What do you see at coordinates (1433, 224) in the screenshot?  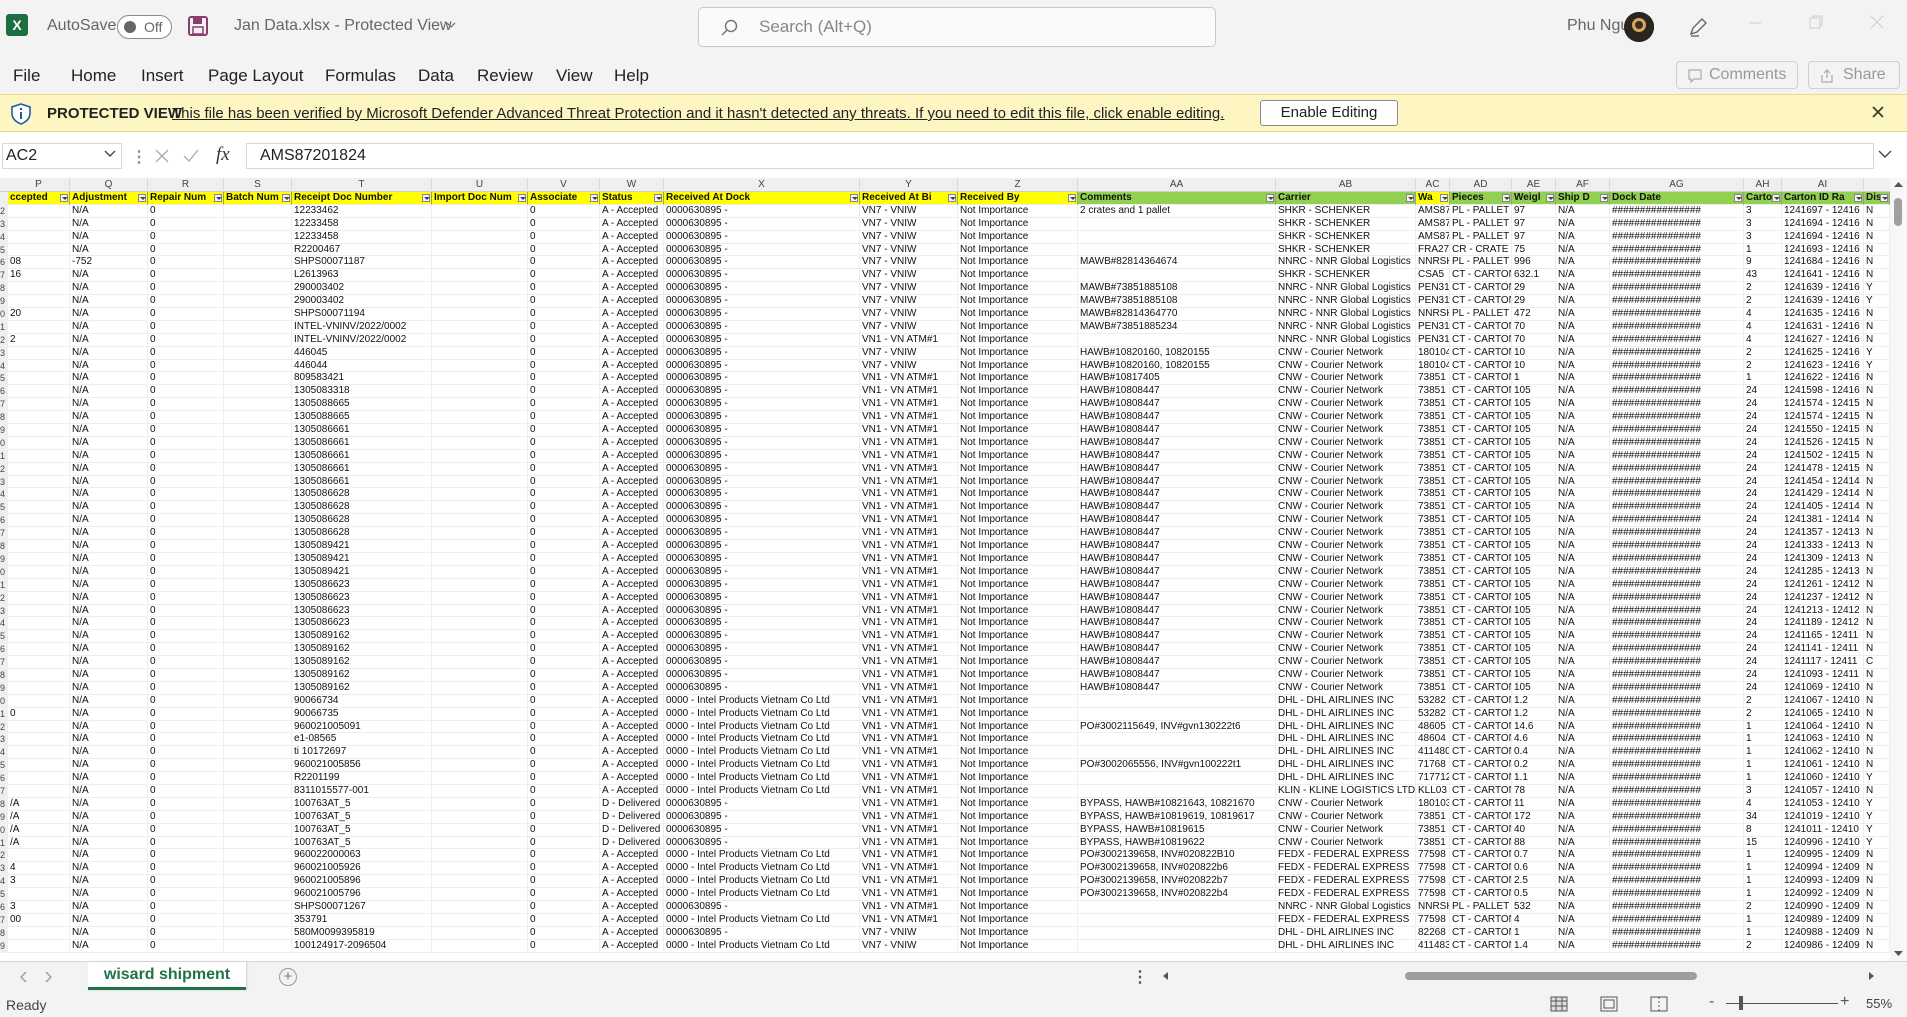 I see `table-cell: AMS87` at bounding box center [1433, 224].